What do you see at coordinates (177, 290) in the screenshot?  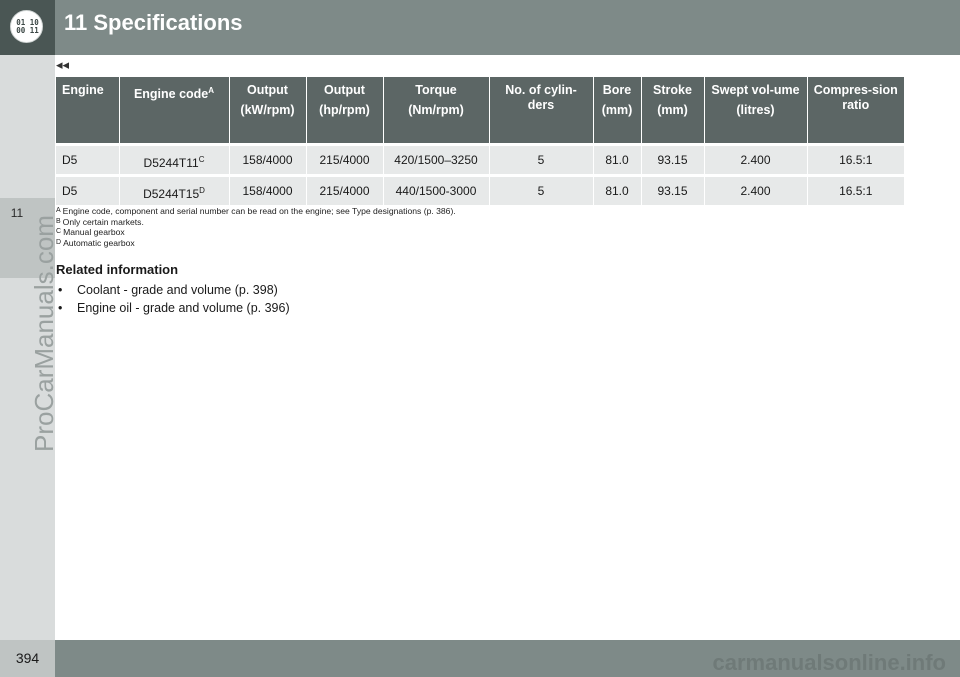 I see `related-link-label: Coolant - grade and volume (p. 398)` at bounding box center [177, 290].